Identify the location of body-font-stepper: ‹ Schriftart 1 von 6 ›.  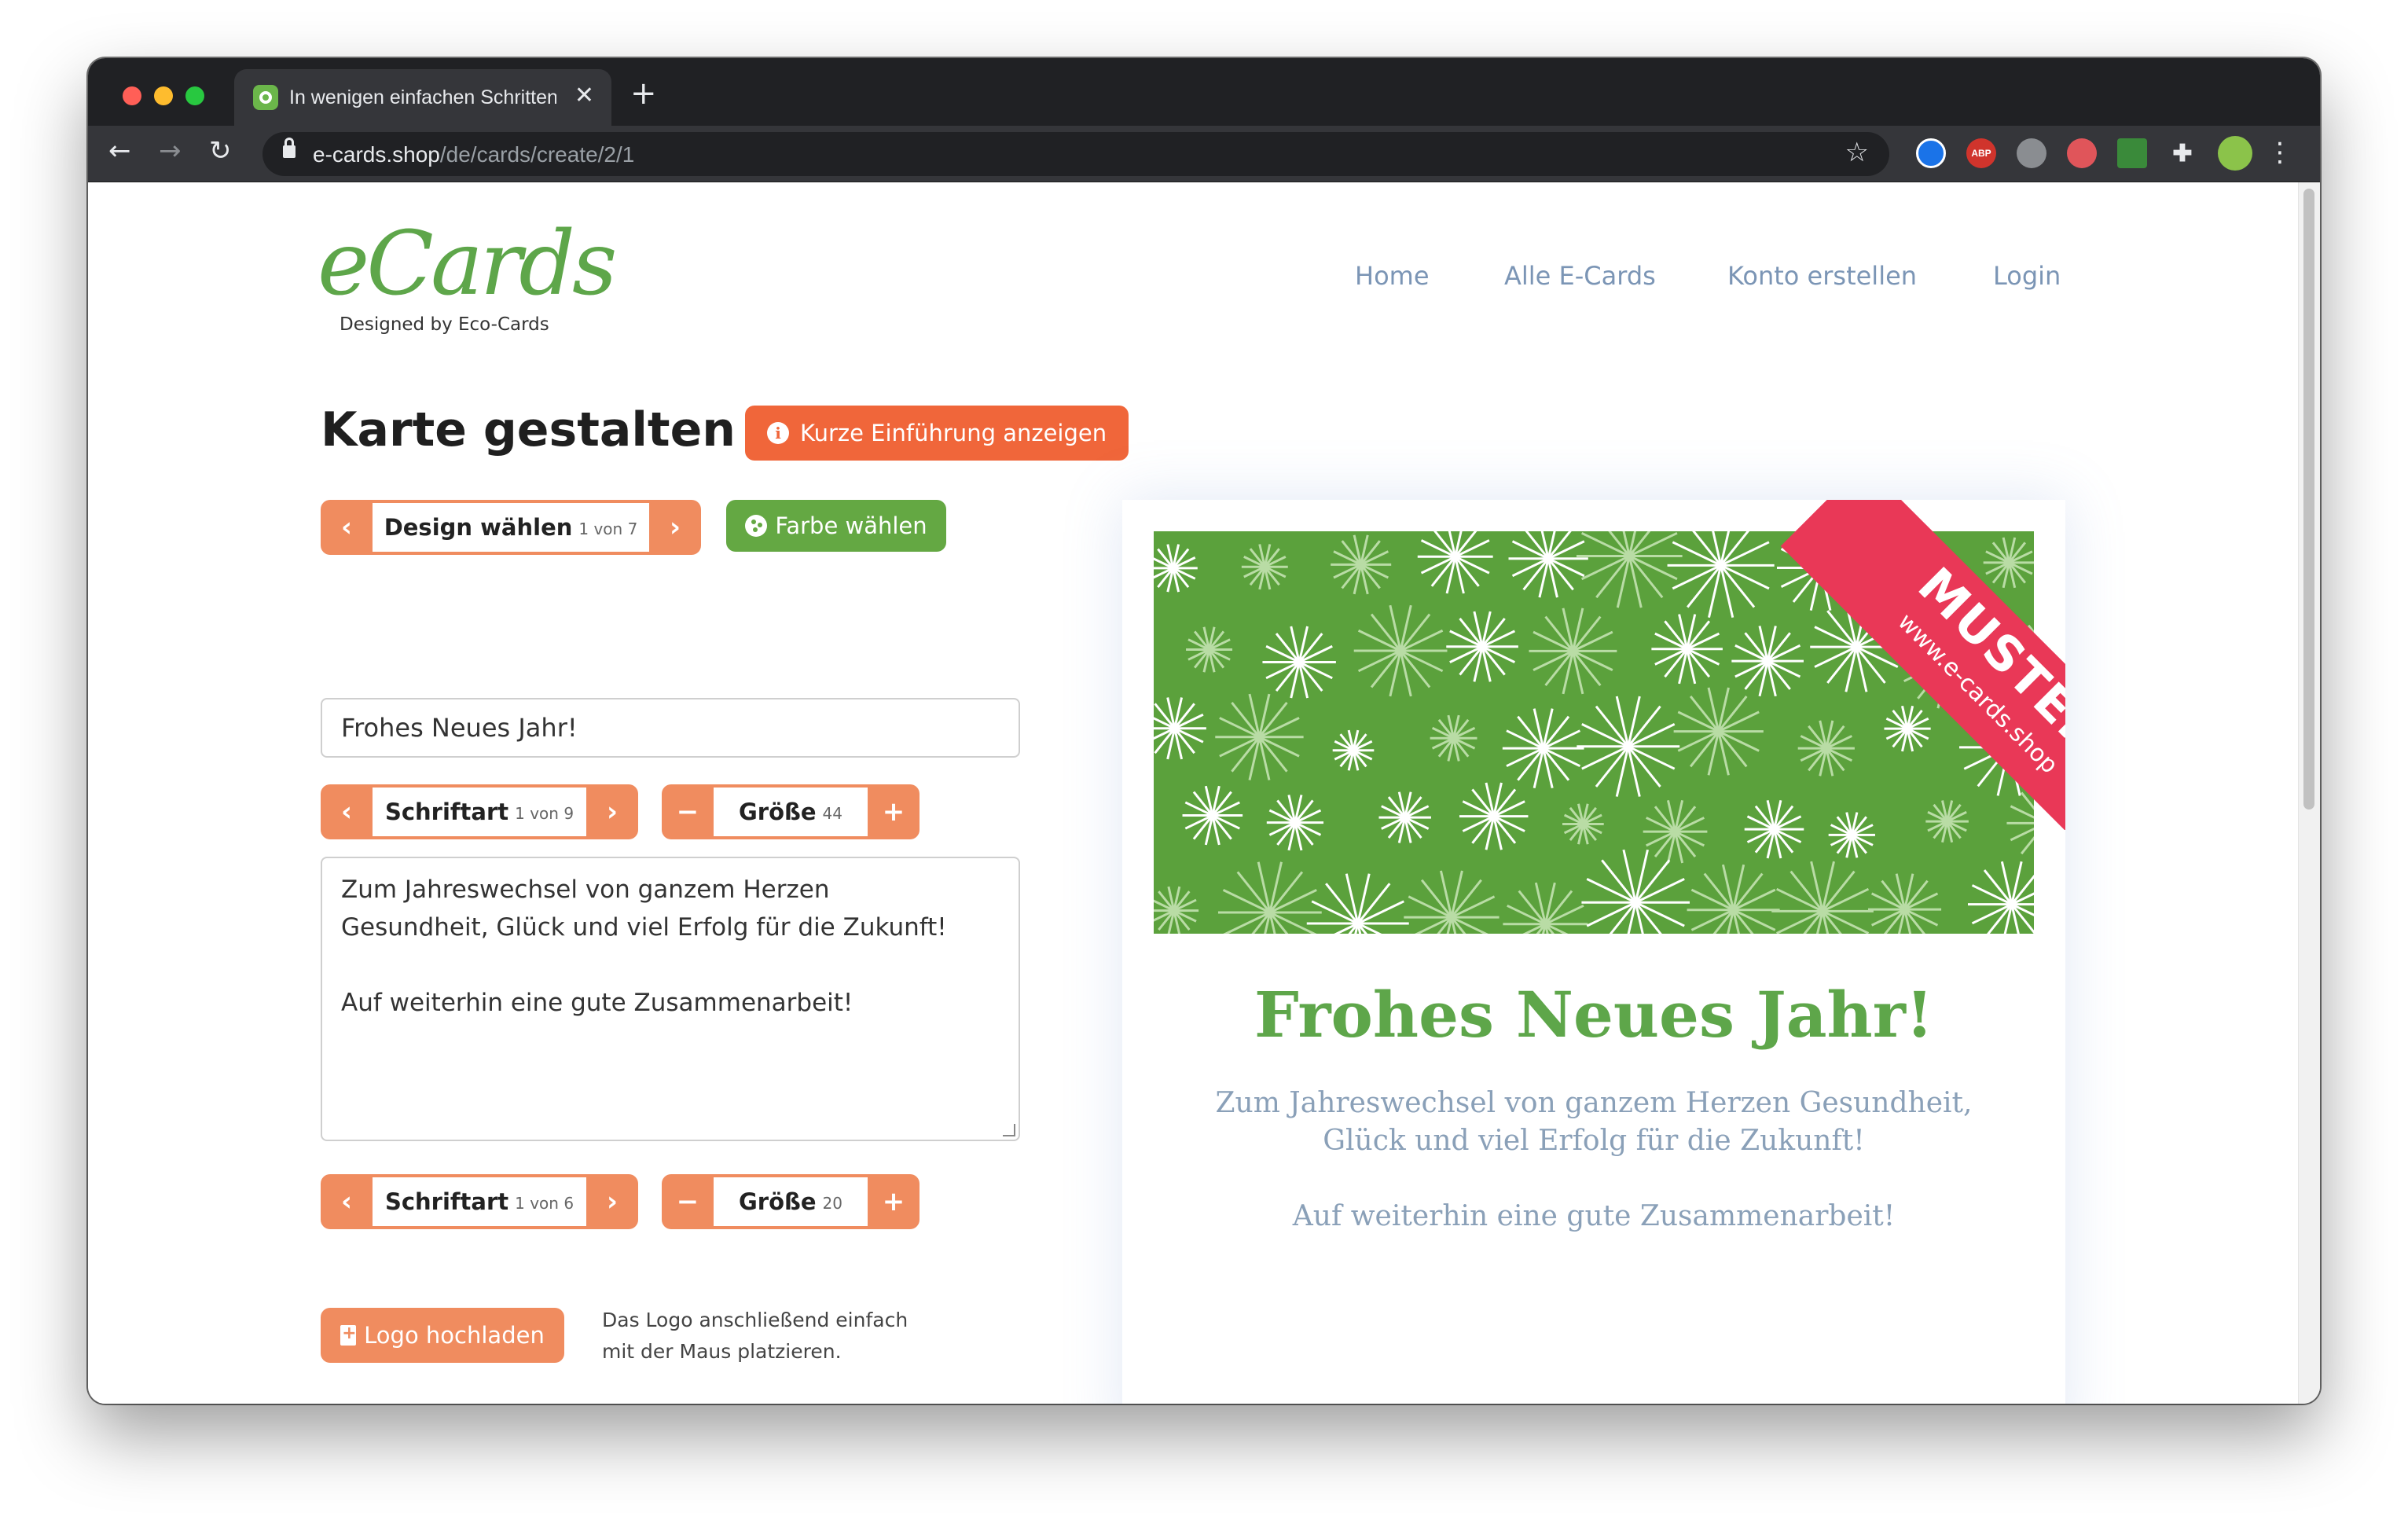
(479, 1201).